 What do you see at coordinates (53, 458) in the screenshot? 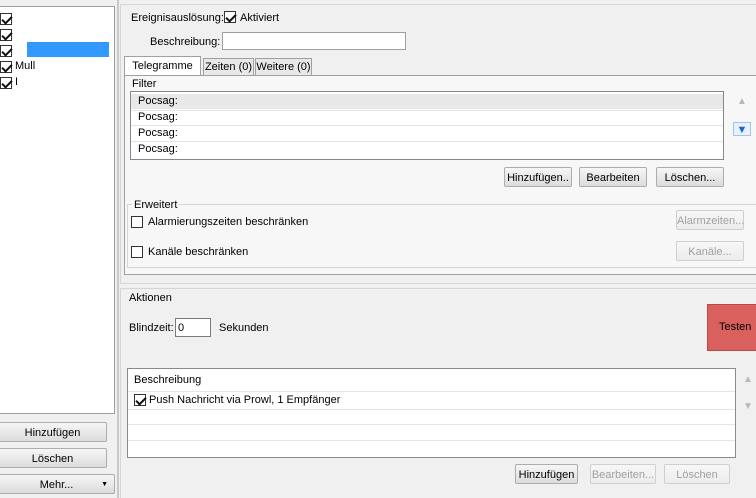
I see `delete-event-button: Löschen` at bounding box center [53, 458].